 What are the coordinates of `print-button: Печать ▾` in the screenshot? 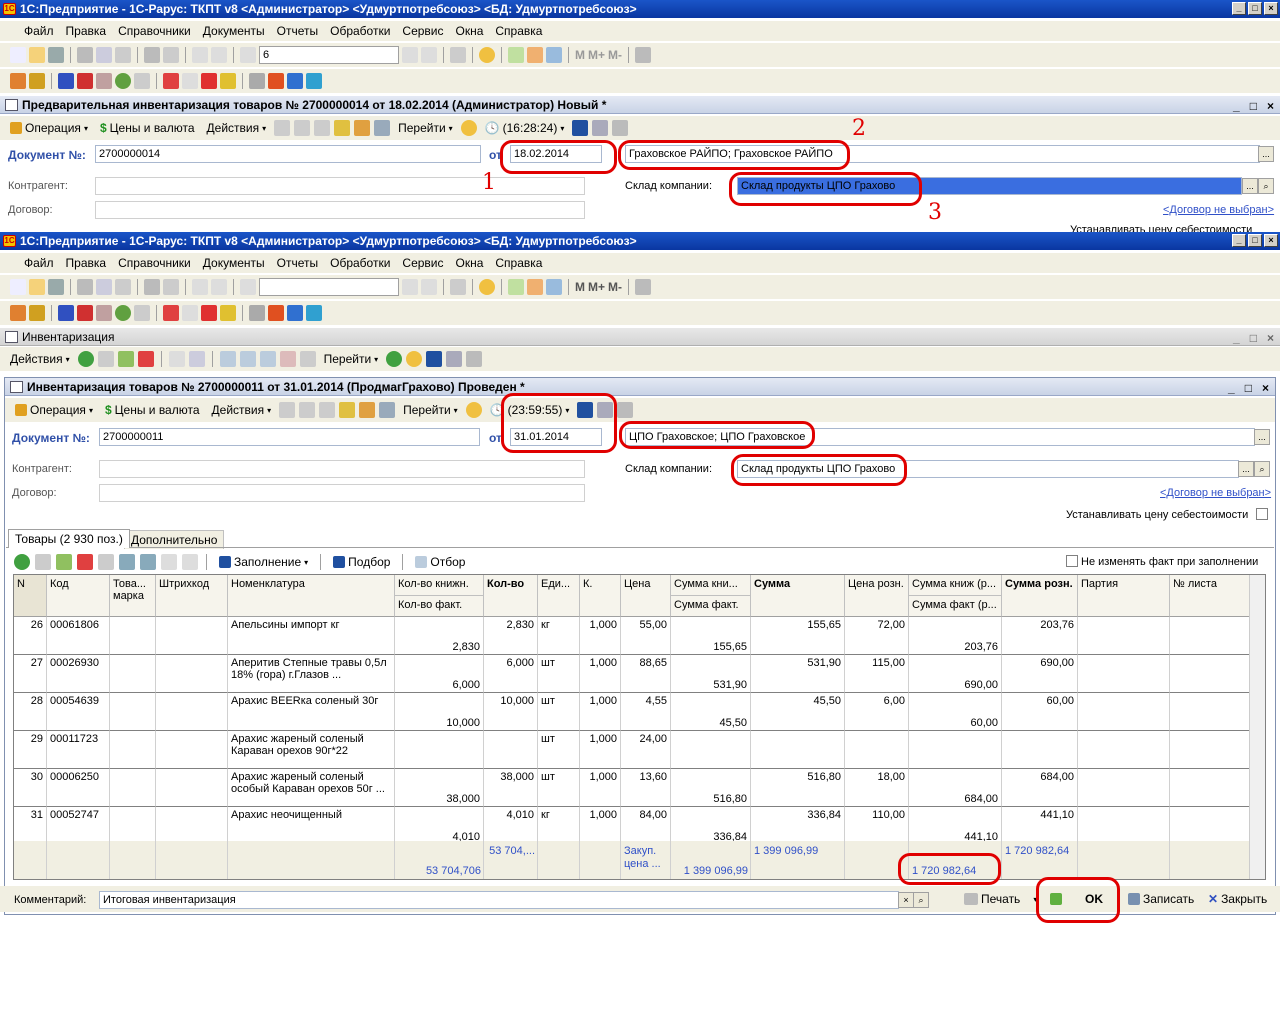 It's located at (1000, 899).